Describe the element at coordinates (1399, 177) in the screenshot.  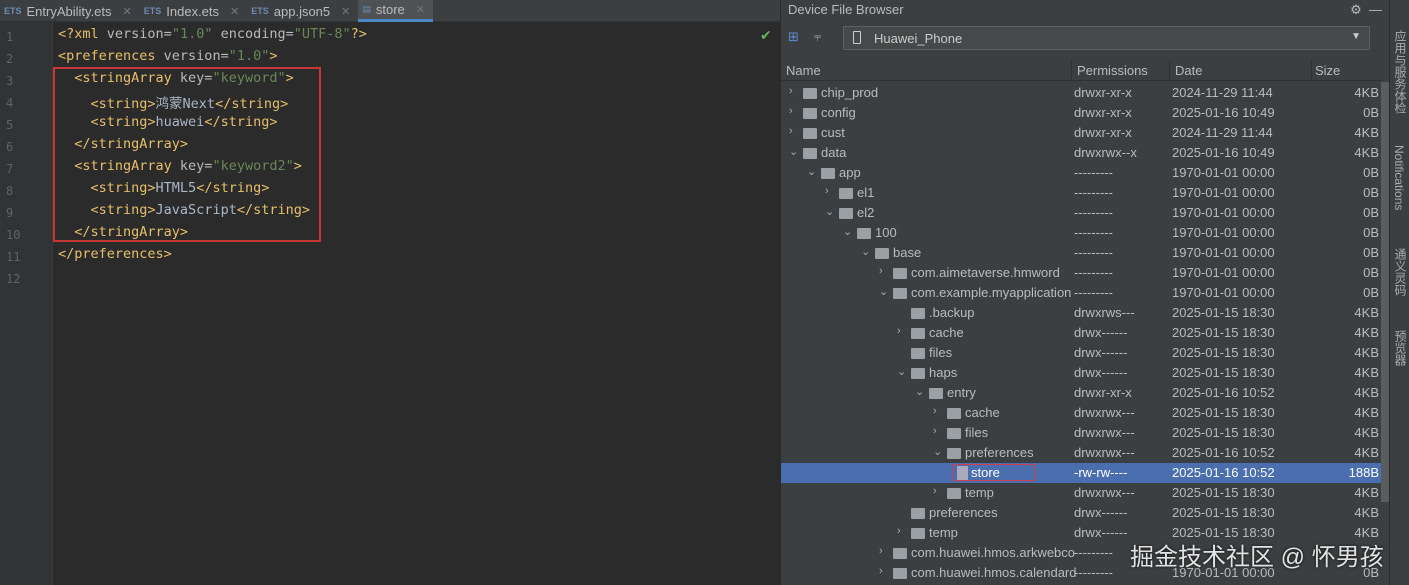
I see `rail-notifications: Notifications` at that location.